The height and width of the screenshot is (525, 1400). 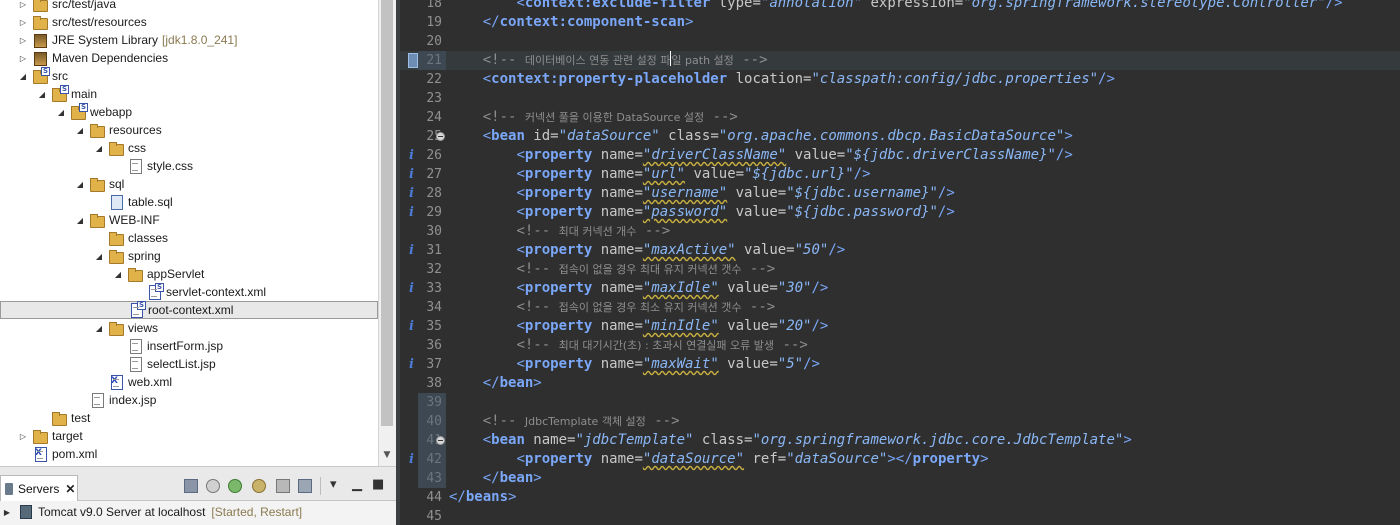 I want to click on code-line: 30 <!-- 최대 커넥션 개수 -->, so click(x=900, y=231).